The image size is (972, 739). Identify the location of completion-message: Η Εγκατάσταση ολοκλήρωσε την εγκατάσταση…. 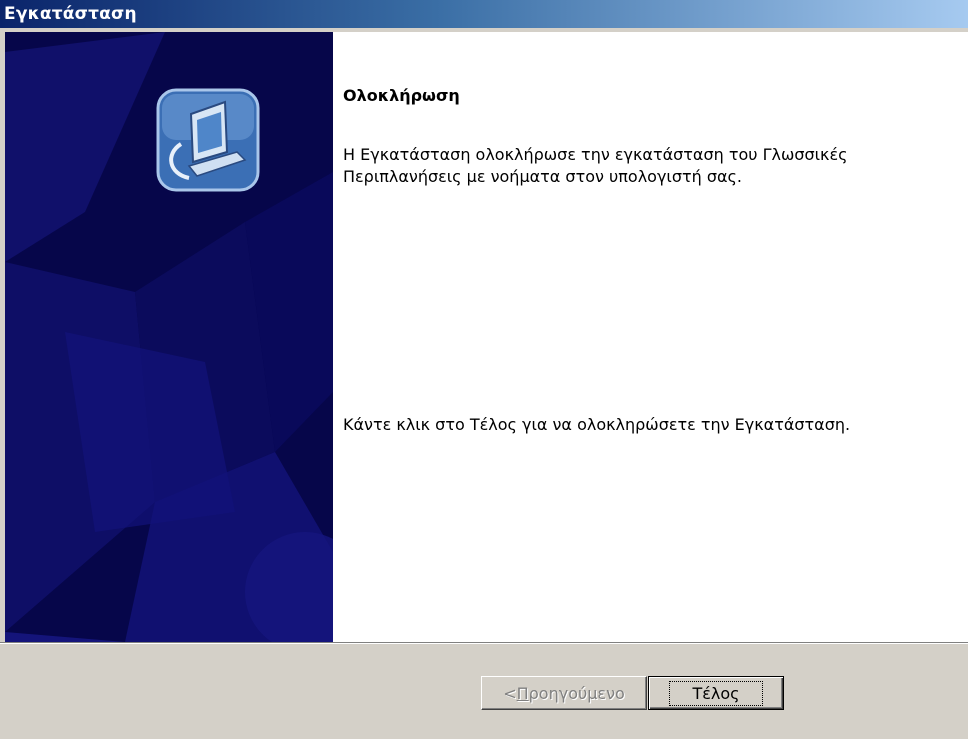
(595, 165).